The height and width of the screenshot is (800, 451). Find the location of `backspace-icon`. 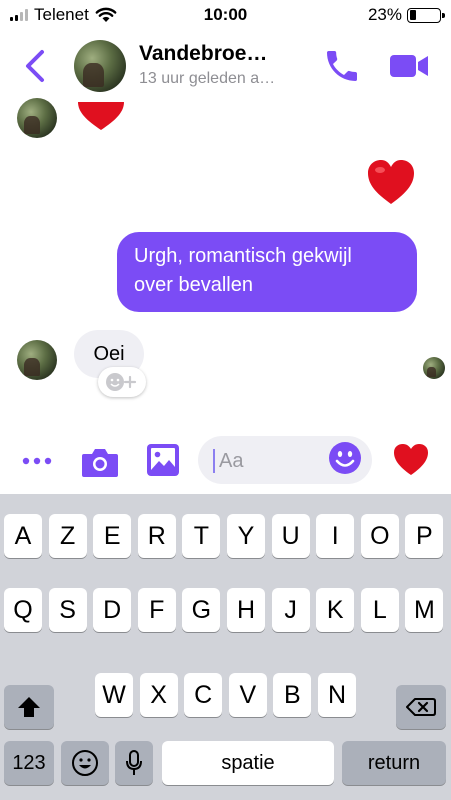

backspace-icon is located at coordinates (421, 707).